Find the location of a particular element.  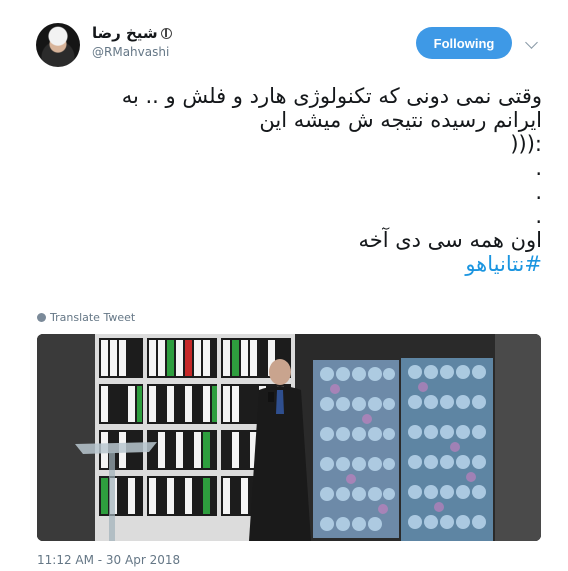

user-info: شیخ رضا @RMahvashi is located at coordinates (192, 41).